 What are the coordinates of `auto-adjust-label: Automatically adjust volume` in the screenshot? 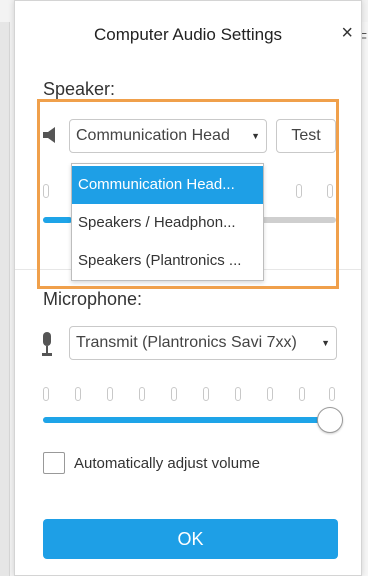 It's located at (167, 463).